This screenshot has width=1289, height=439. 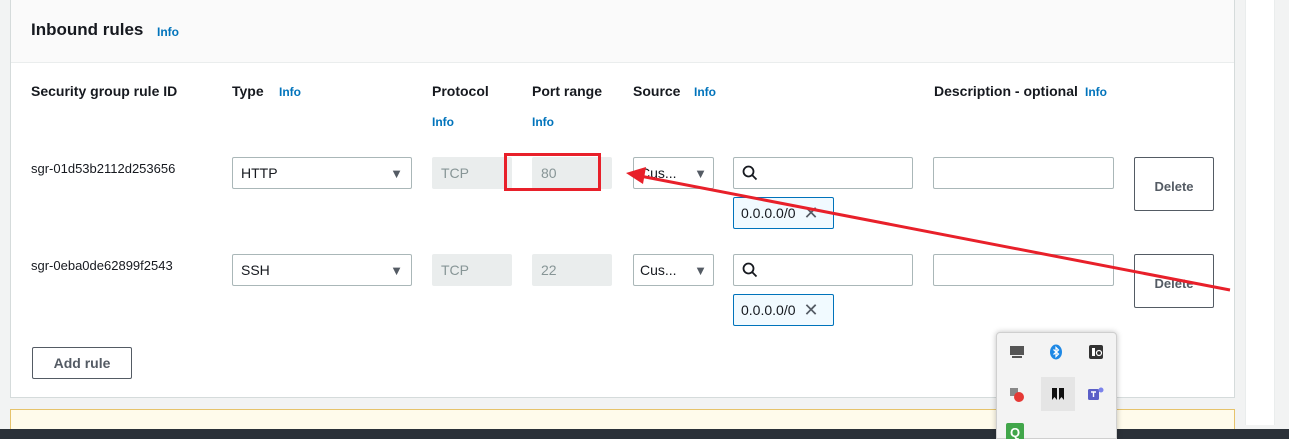 I want to click on app-icon, so click(x=1096, y=352).